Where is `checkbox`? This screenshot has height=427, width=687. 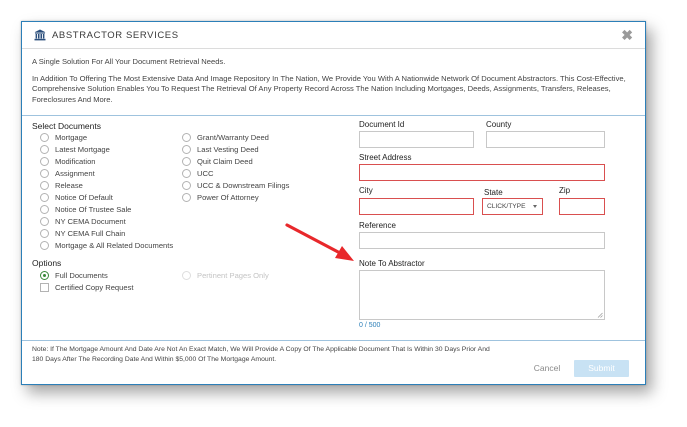
checkbox is located at coordinates (44, 287).